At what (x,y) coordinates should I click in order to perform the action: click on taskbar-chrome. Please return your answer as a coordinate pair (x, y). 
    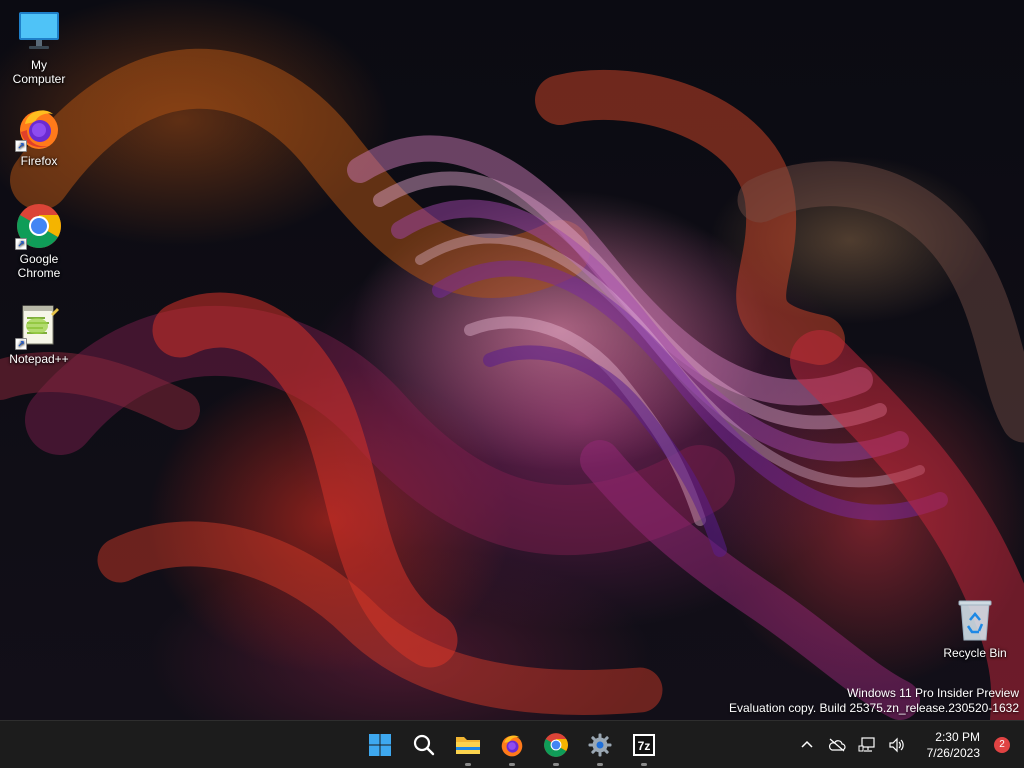
    Looking at the image, I should click on (556, 744).